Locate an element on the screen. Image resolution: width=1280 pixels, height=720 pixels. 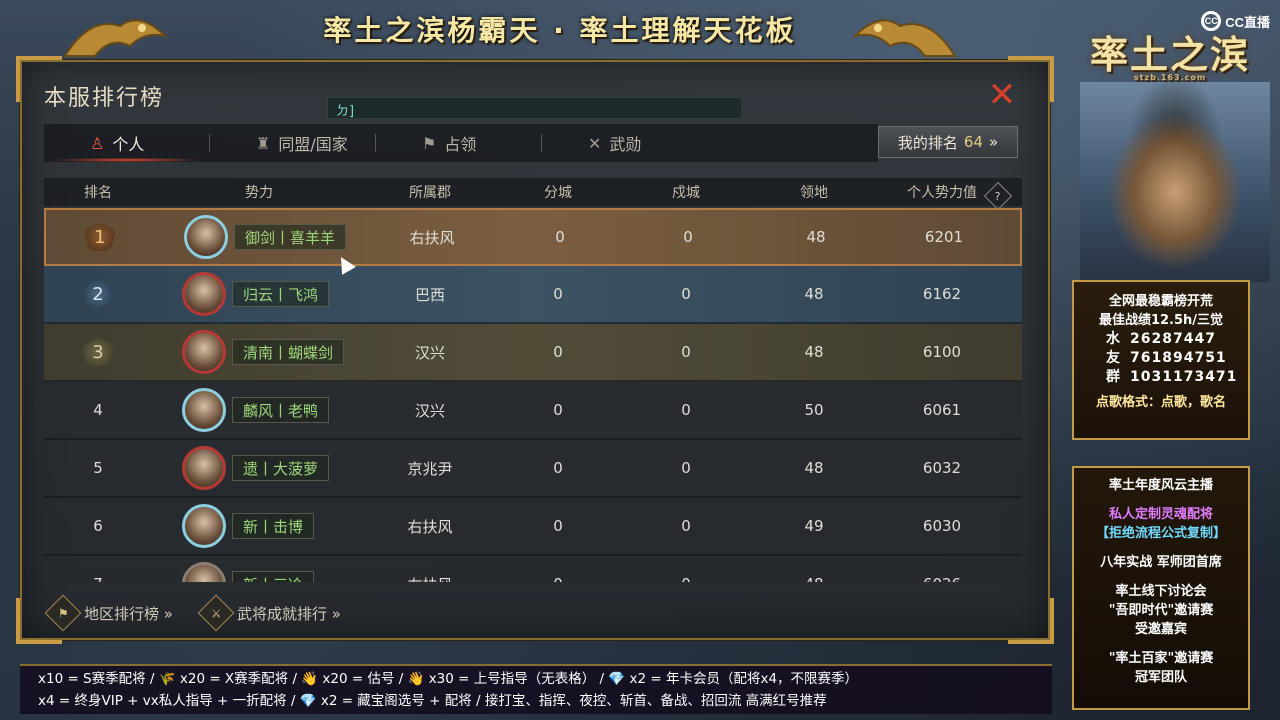
general-achievement-link: ⚔ 武将成就排行 » is located at coordinates (269, 613).